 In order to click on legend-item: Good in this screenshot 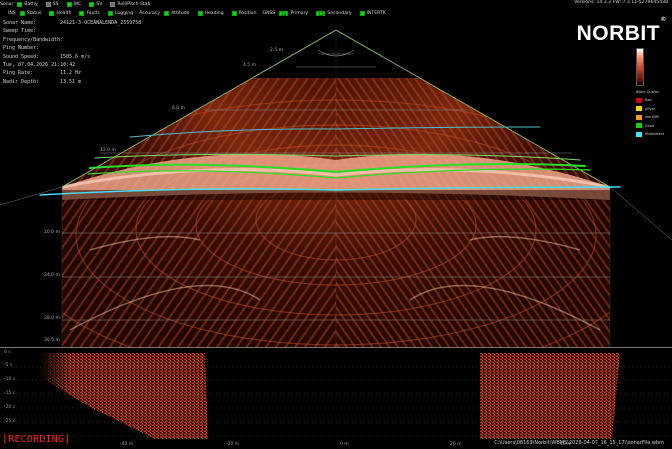, I will do `click(650, 126)`.